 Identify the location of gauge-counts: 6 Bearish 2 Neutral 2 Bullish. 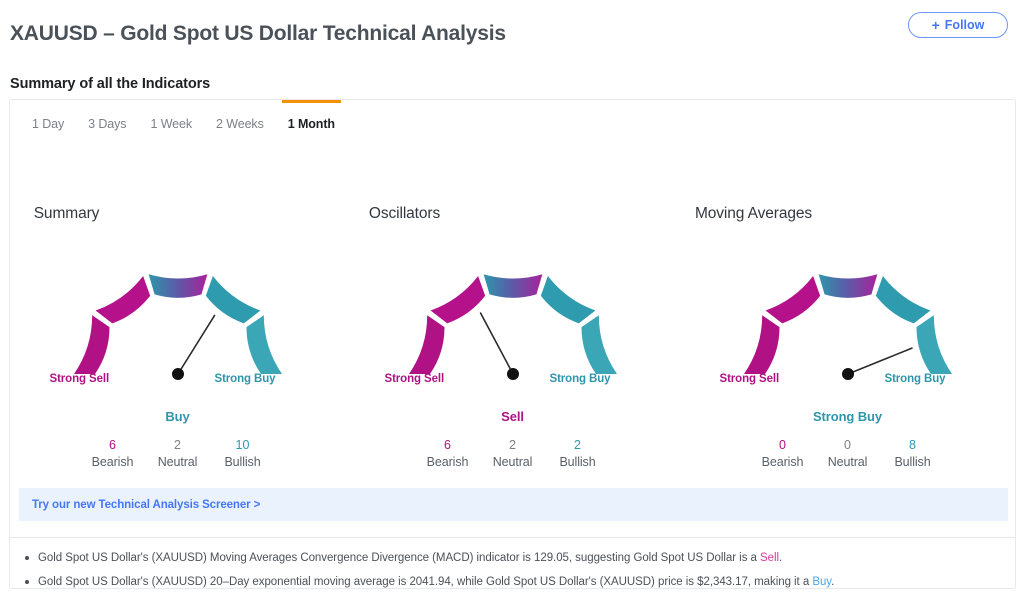
(512, 454).